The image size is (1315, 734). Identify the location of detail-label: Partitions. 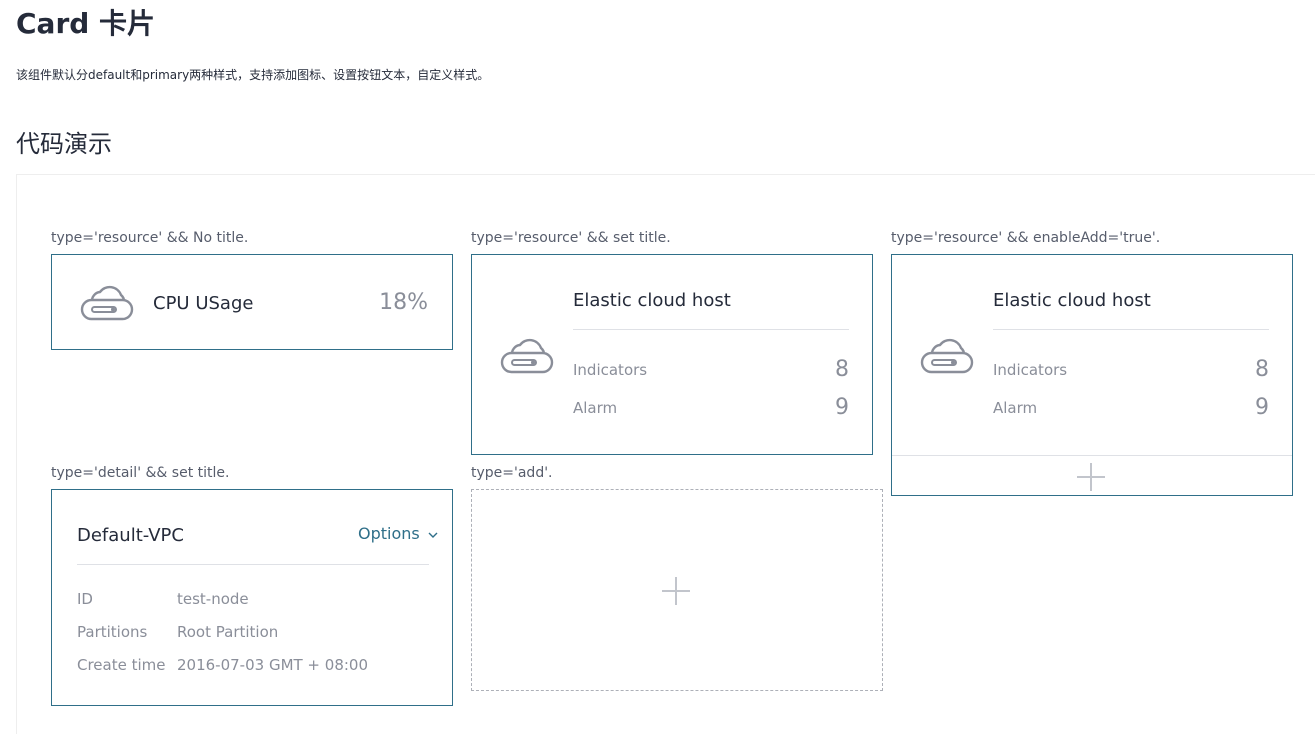
(112, 632).